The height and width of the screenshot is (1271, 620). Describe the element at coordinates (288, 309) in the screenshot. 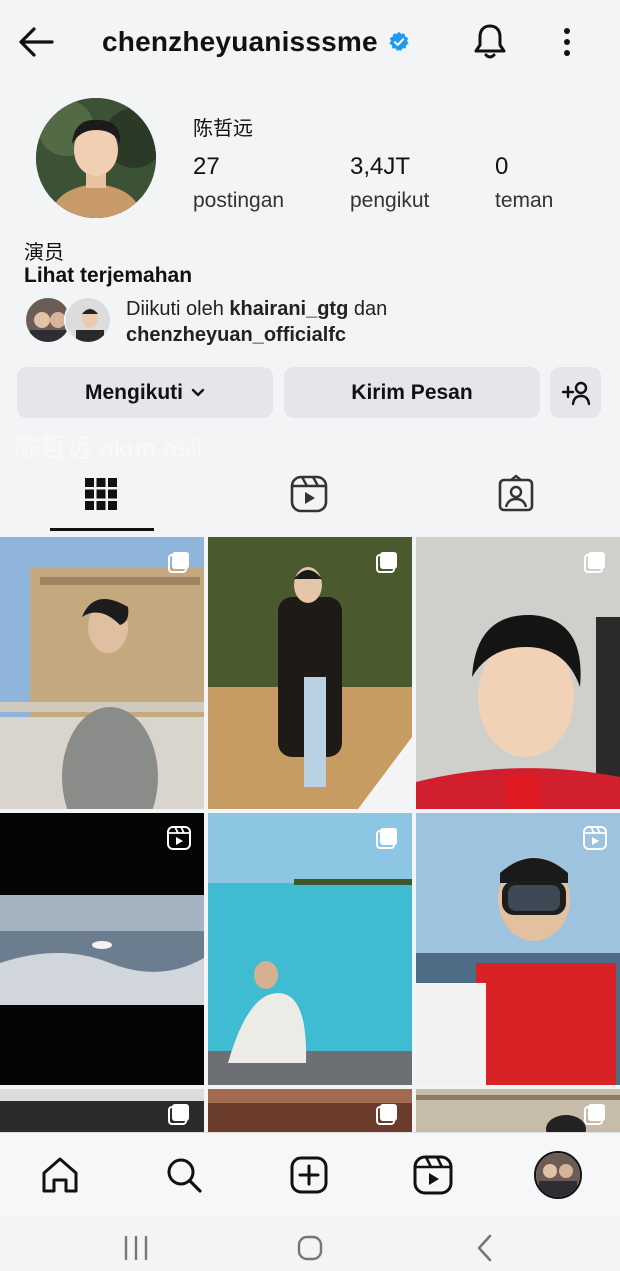

I see `followed-by-user1: khairani_gtg` at that location.